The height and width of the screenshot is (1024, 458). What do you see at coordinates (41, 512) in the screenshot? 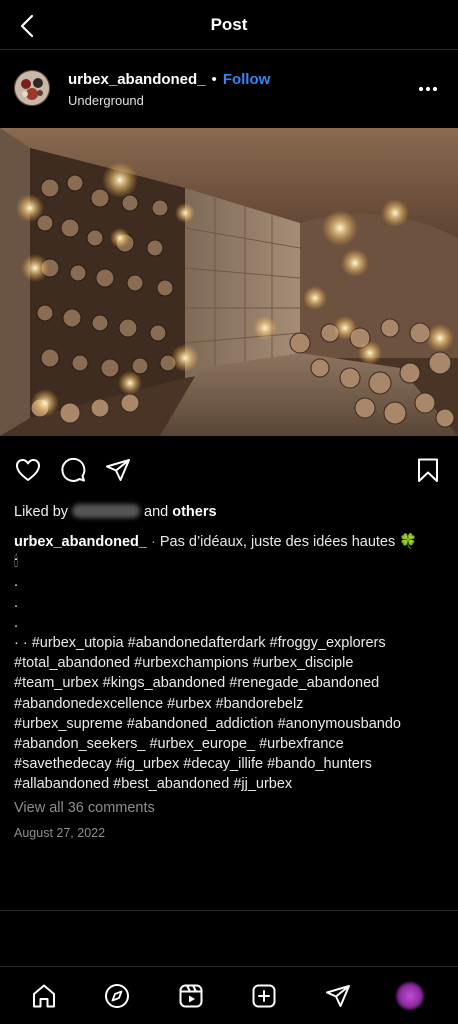
I see `likes-prefix: Liked by` at bounding box center [41, 512].